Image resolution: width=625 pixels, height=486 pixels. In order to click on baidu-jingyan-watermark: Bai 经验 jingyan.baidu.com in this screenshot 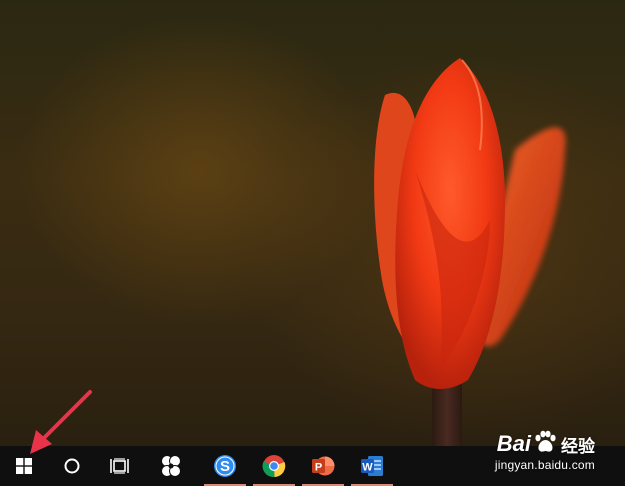, I will do `click(530, 454)`.